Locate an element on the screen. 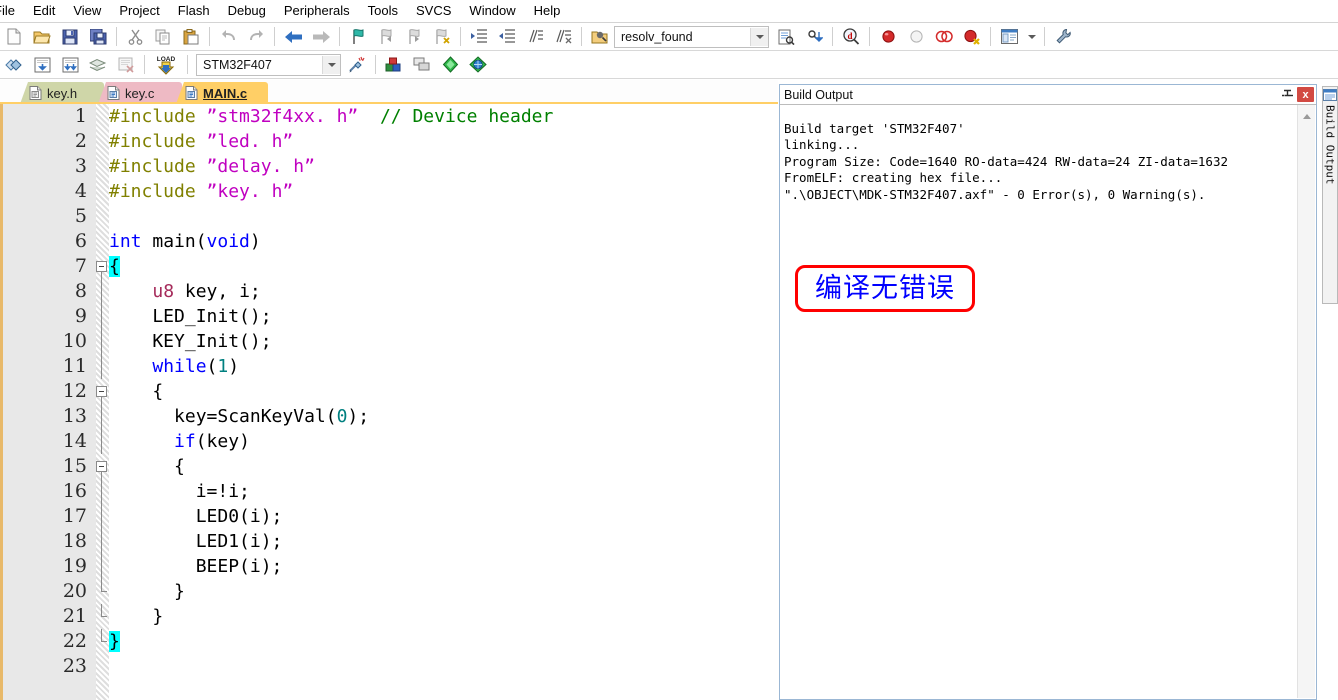 The height and width of the screenshot is (700, 1338). target-combo: STM32F407 is located at coordinates (268, 64).